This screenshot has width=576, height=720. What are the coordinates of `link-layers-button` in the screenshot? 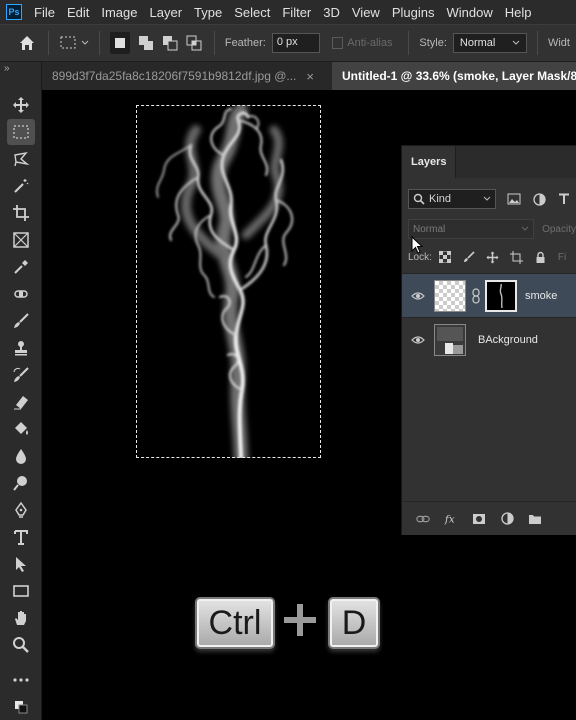 It's located at (423, 519).